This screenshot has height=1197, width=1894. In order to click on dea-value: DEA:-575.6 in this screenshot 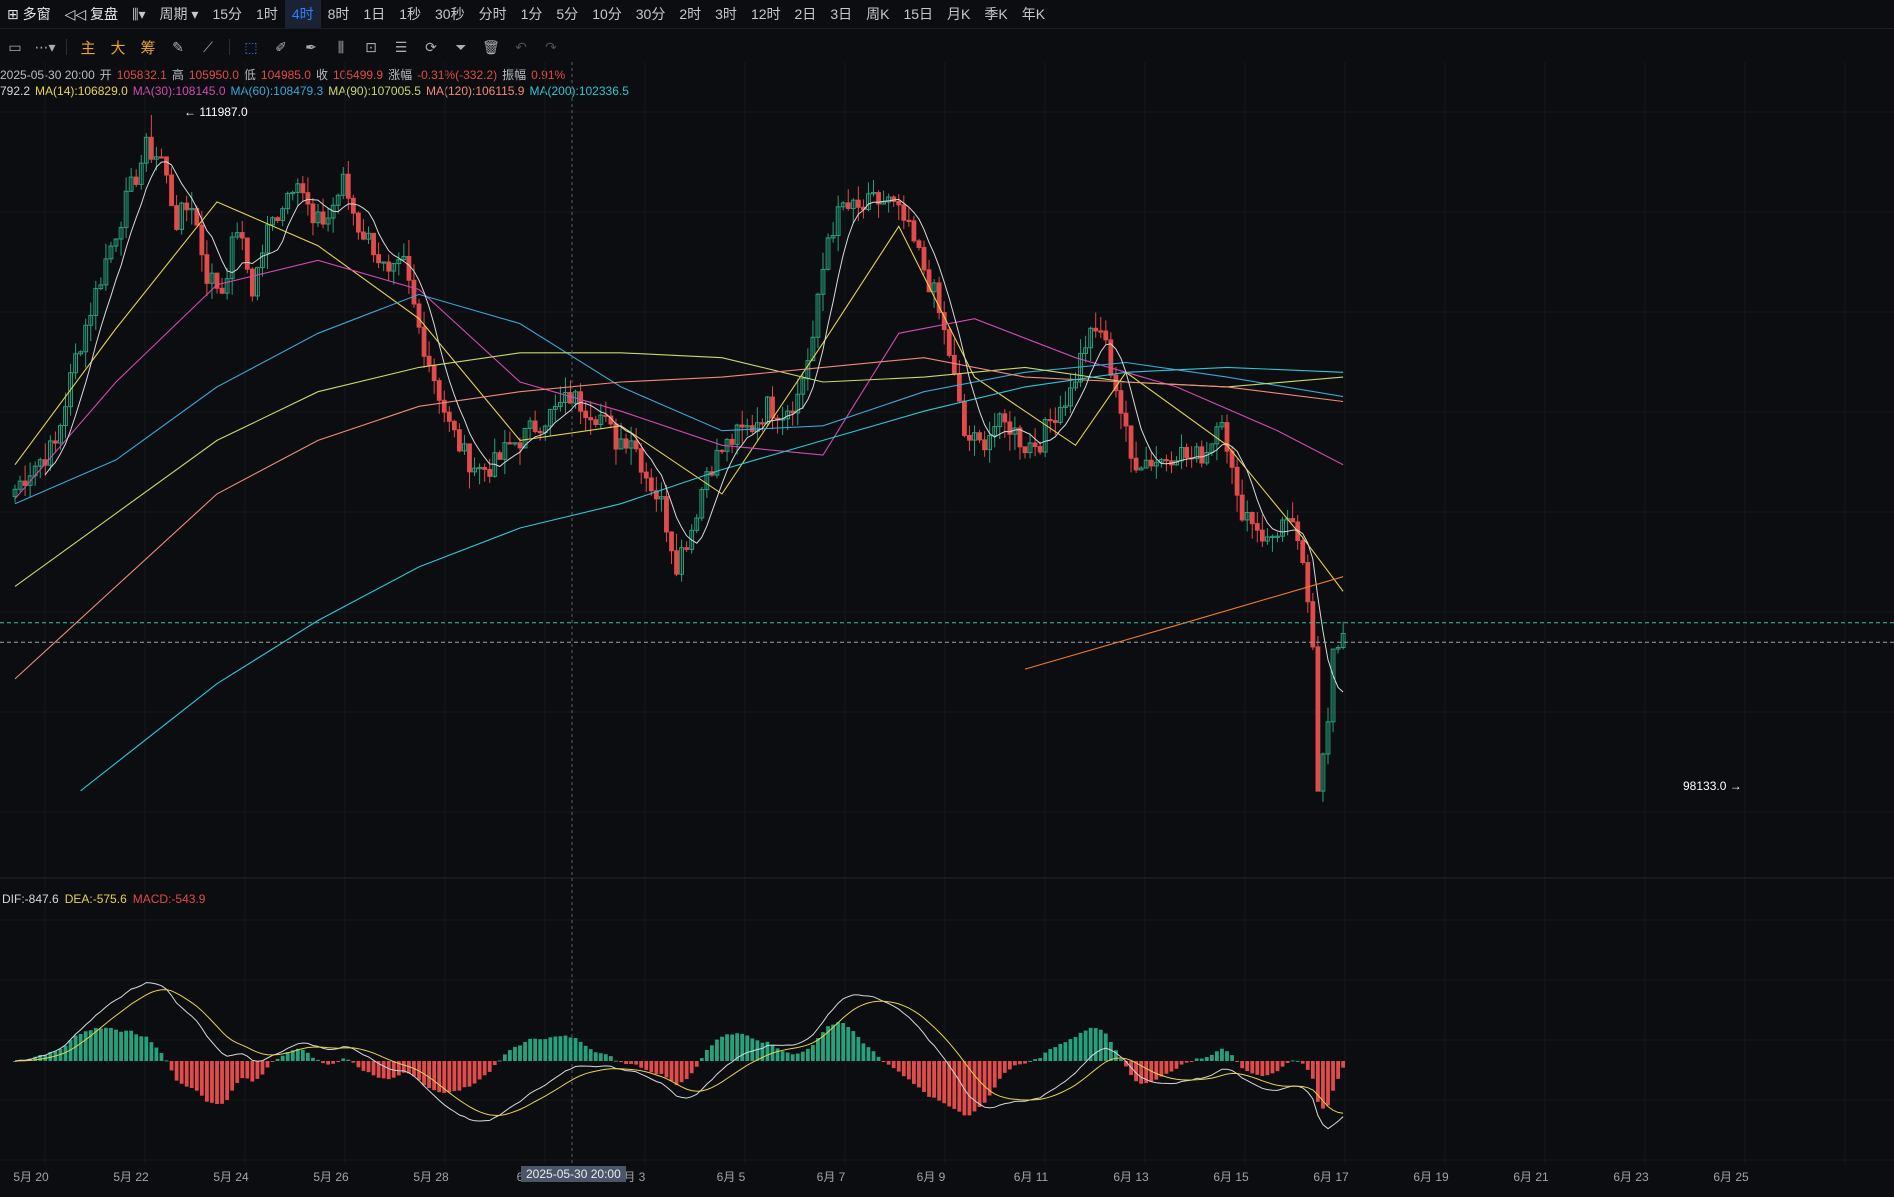, I will do `click(95, 899)`.